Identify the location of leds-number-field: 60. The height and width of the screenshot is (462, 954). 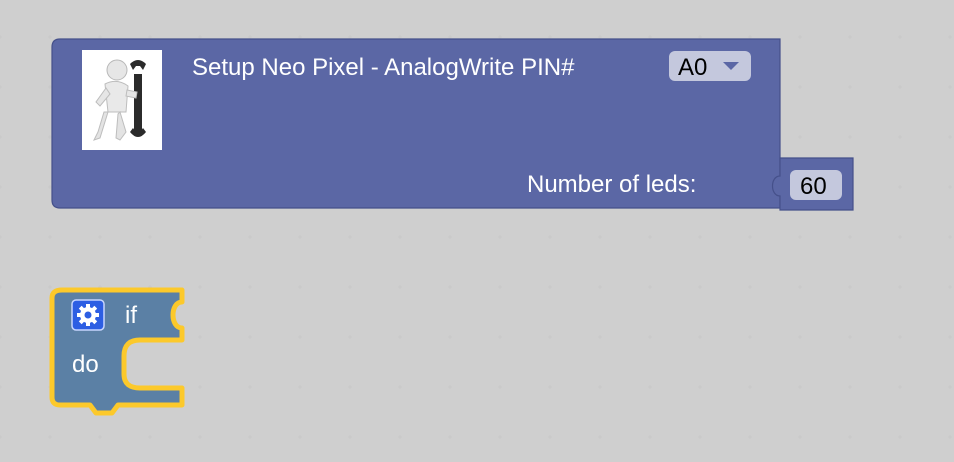
(816, 185).